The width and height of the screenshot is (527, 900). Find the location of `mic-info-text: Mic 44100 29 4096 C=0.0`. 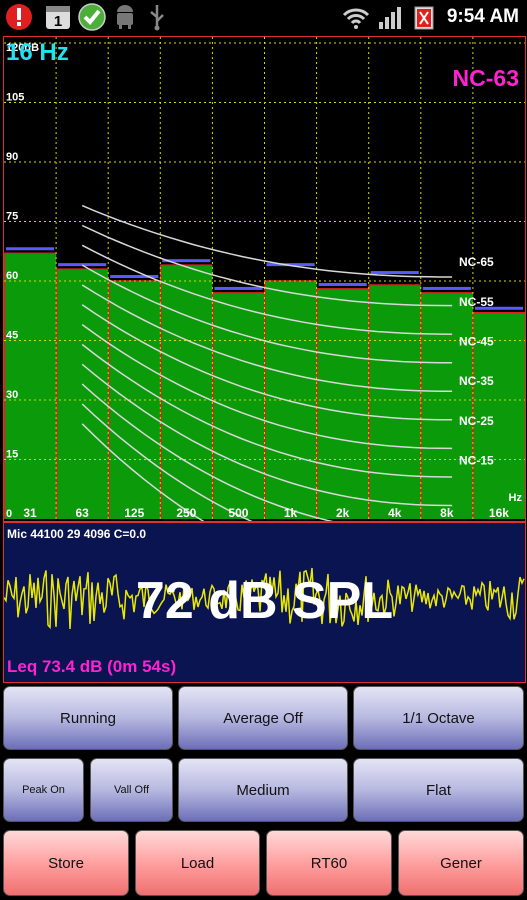

mic-info-text: Mic 44100 29 4096 C=0.0 is located at coordinates (77, 534).